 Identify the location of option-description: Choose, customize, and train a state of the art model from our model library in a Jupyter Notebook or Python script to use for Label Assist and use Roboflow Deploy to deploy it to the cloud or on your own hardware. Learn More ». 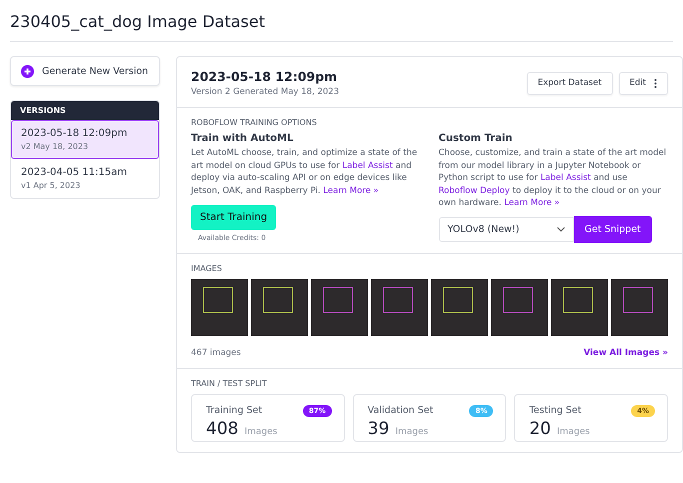
(553, 178).